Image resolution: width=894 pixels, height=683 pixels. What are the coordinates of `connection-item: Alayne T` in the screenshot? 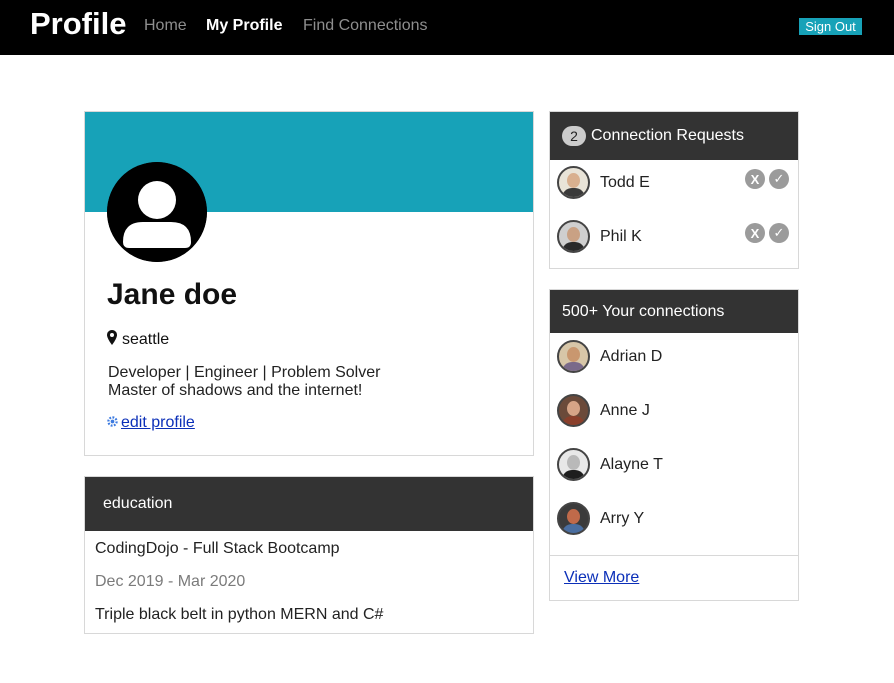 It's located at (610, 464).